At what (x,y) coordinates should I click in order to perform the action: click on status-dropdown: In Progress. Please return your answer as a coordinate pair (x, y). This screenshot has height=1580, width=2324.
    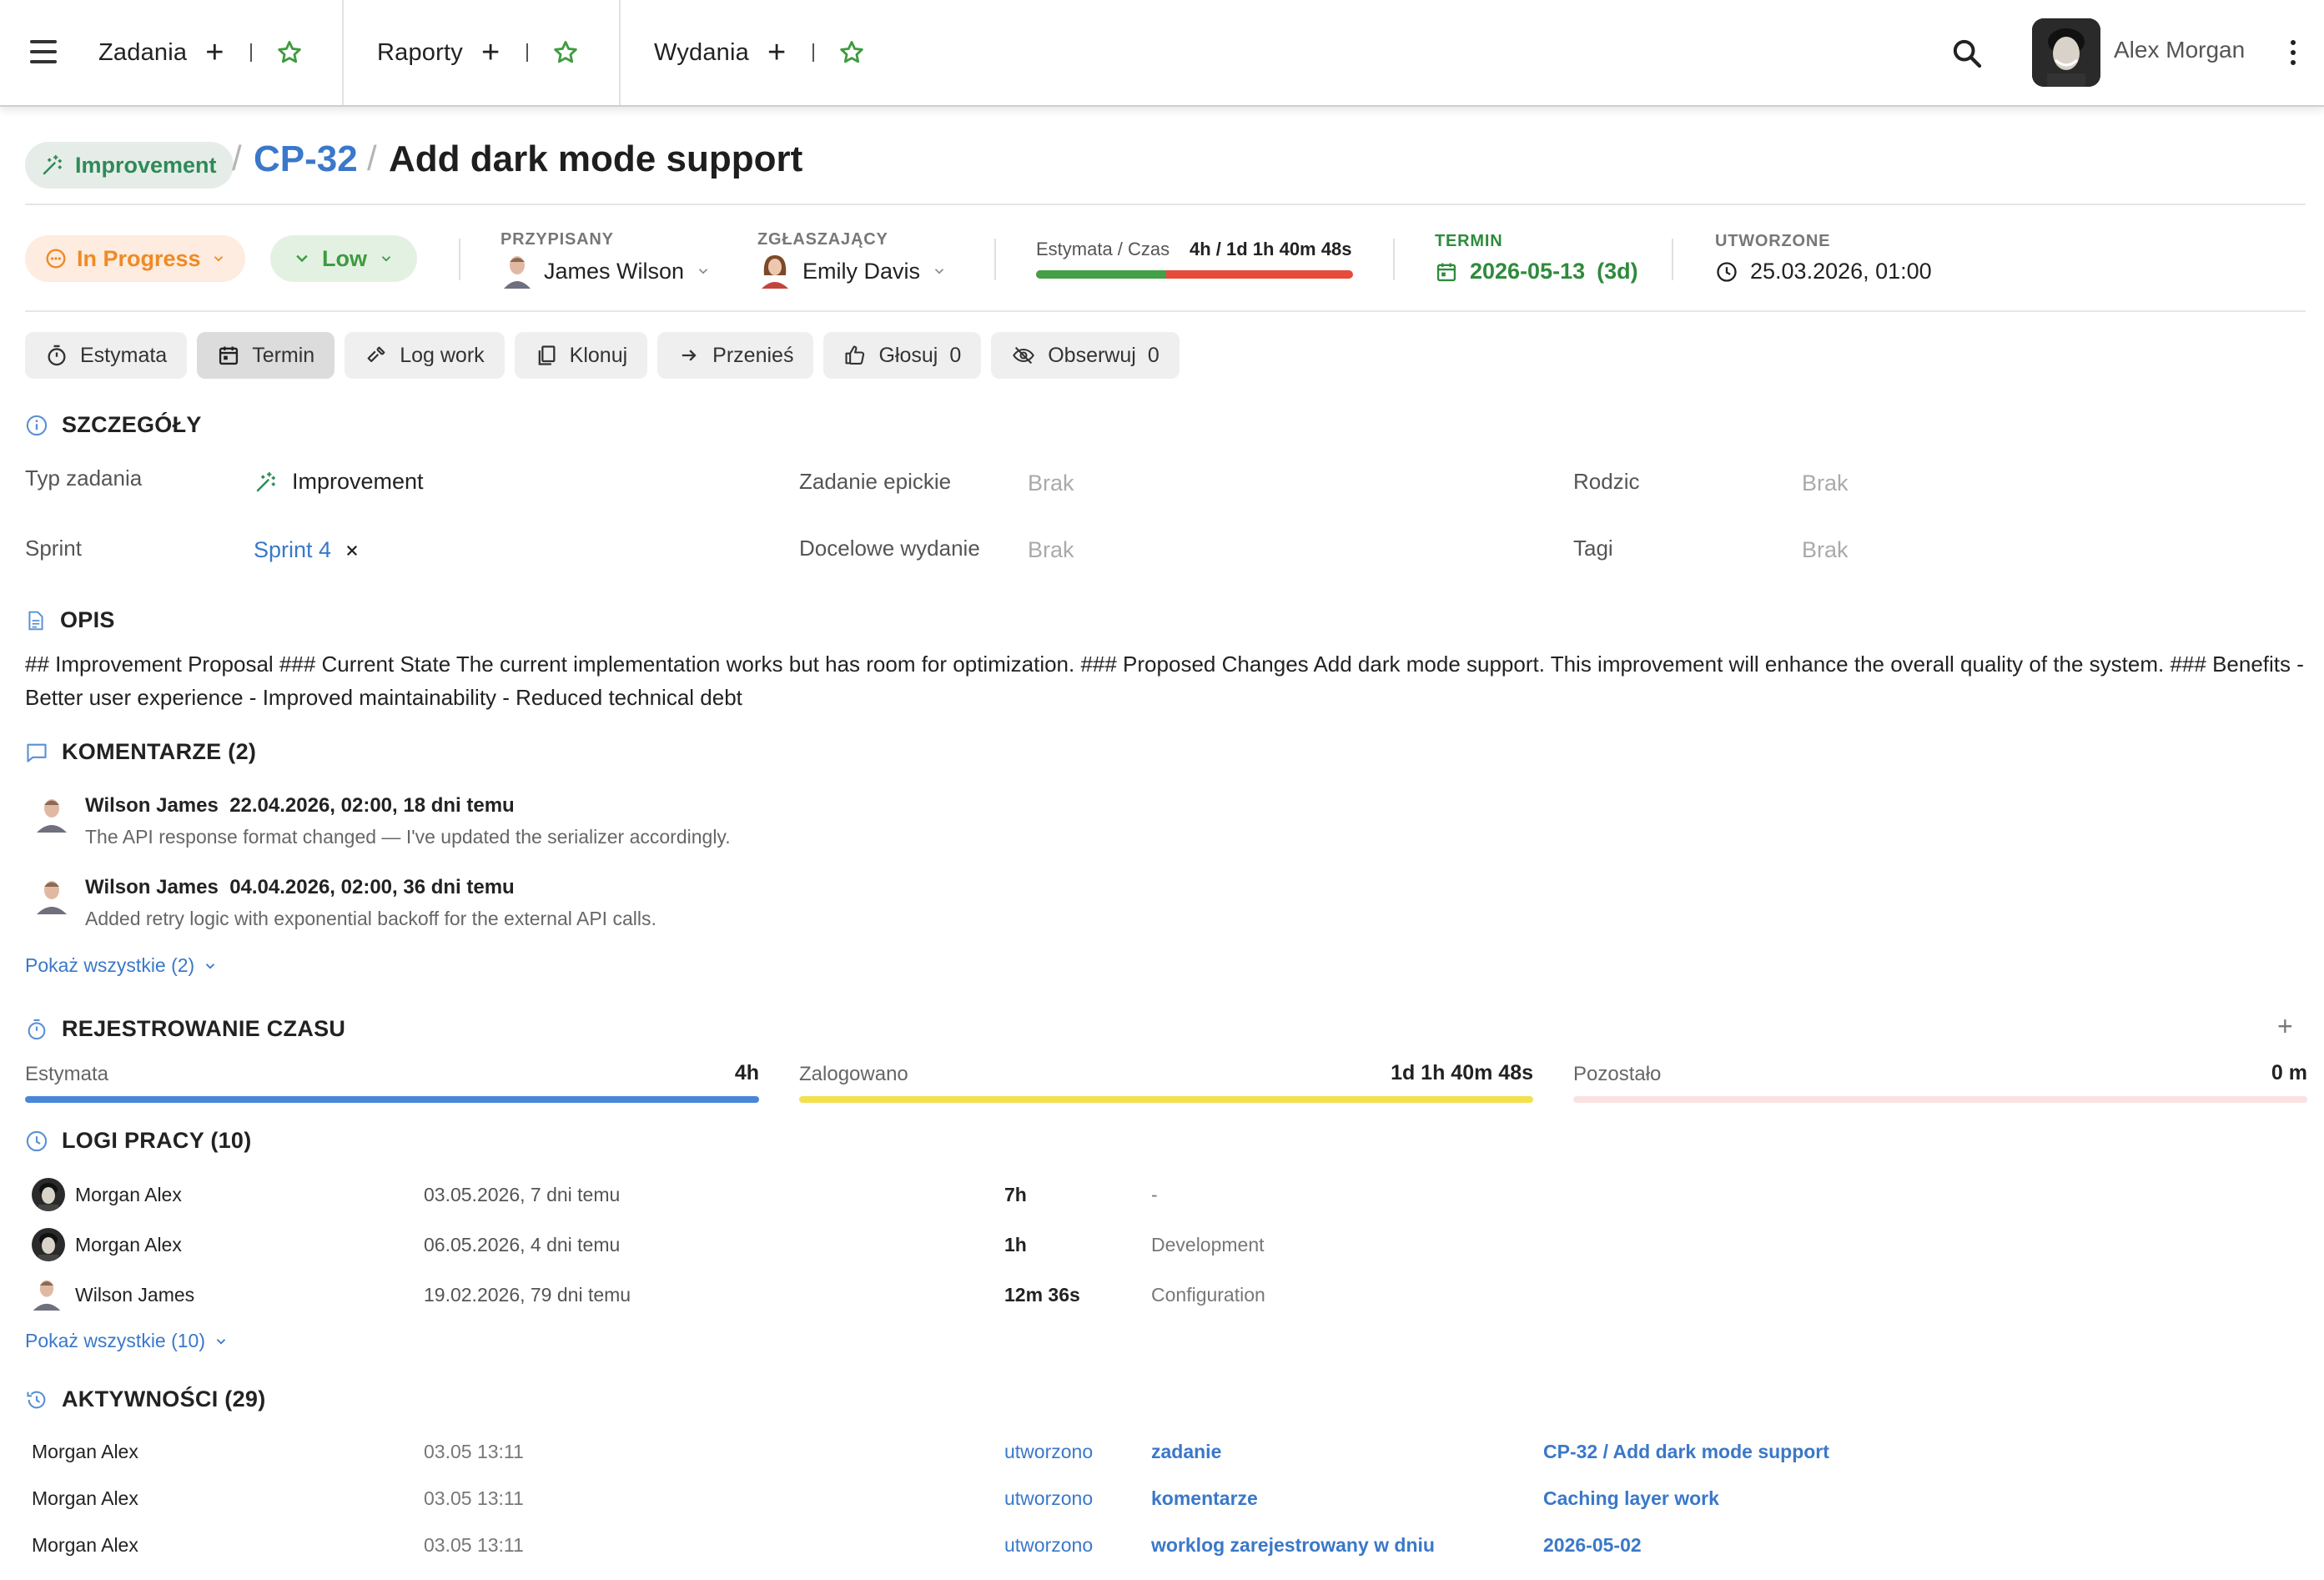
    Looking at the image, I should click on (135, 258).